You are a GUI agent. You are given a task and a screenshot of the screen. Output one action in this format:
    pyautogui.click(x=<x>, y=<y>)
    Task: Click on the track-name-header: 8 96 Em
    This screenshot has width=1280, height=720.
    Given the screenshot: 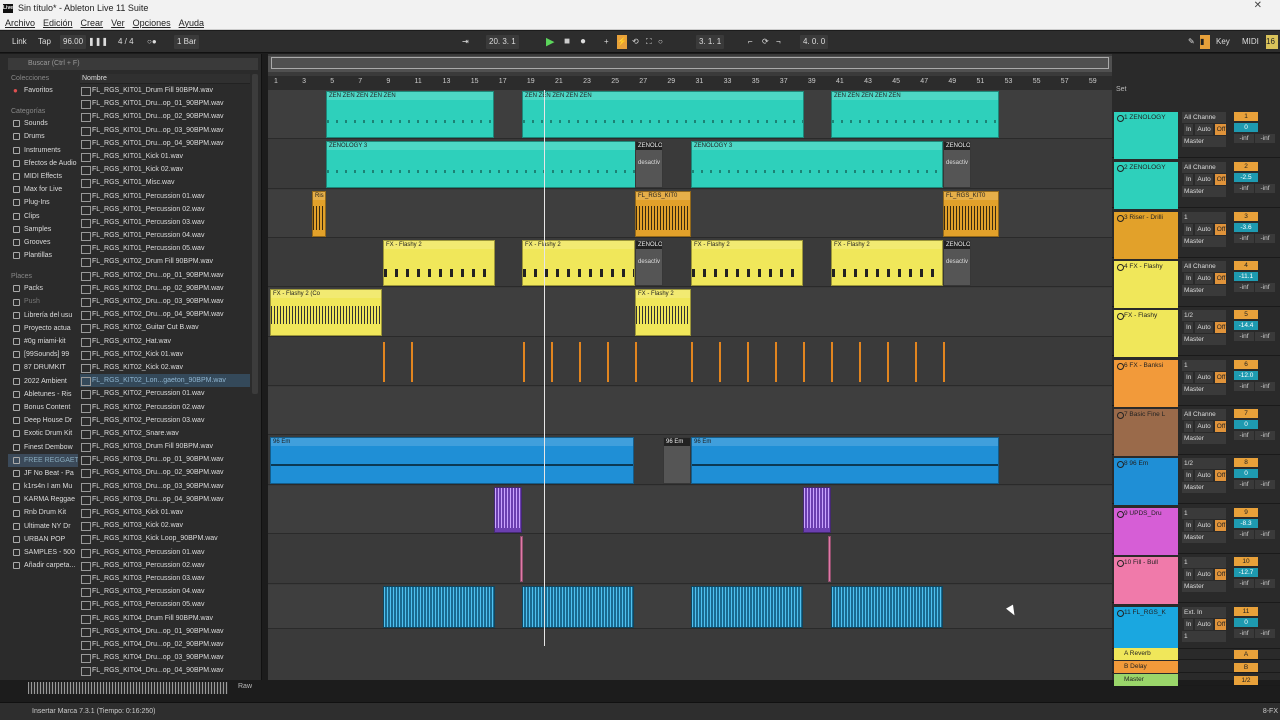 What is the action you would take?
    pyautogui.click(x=1146, y=481)
    